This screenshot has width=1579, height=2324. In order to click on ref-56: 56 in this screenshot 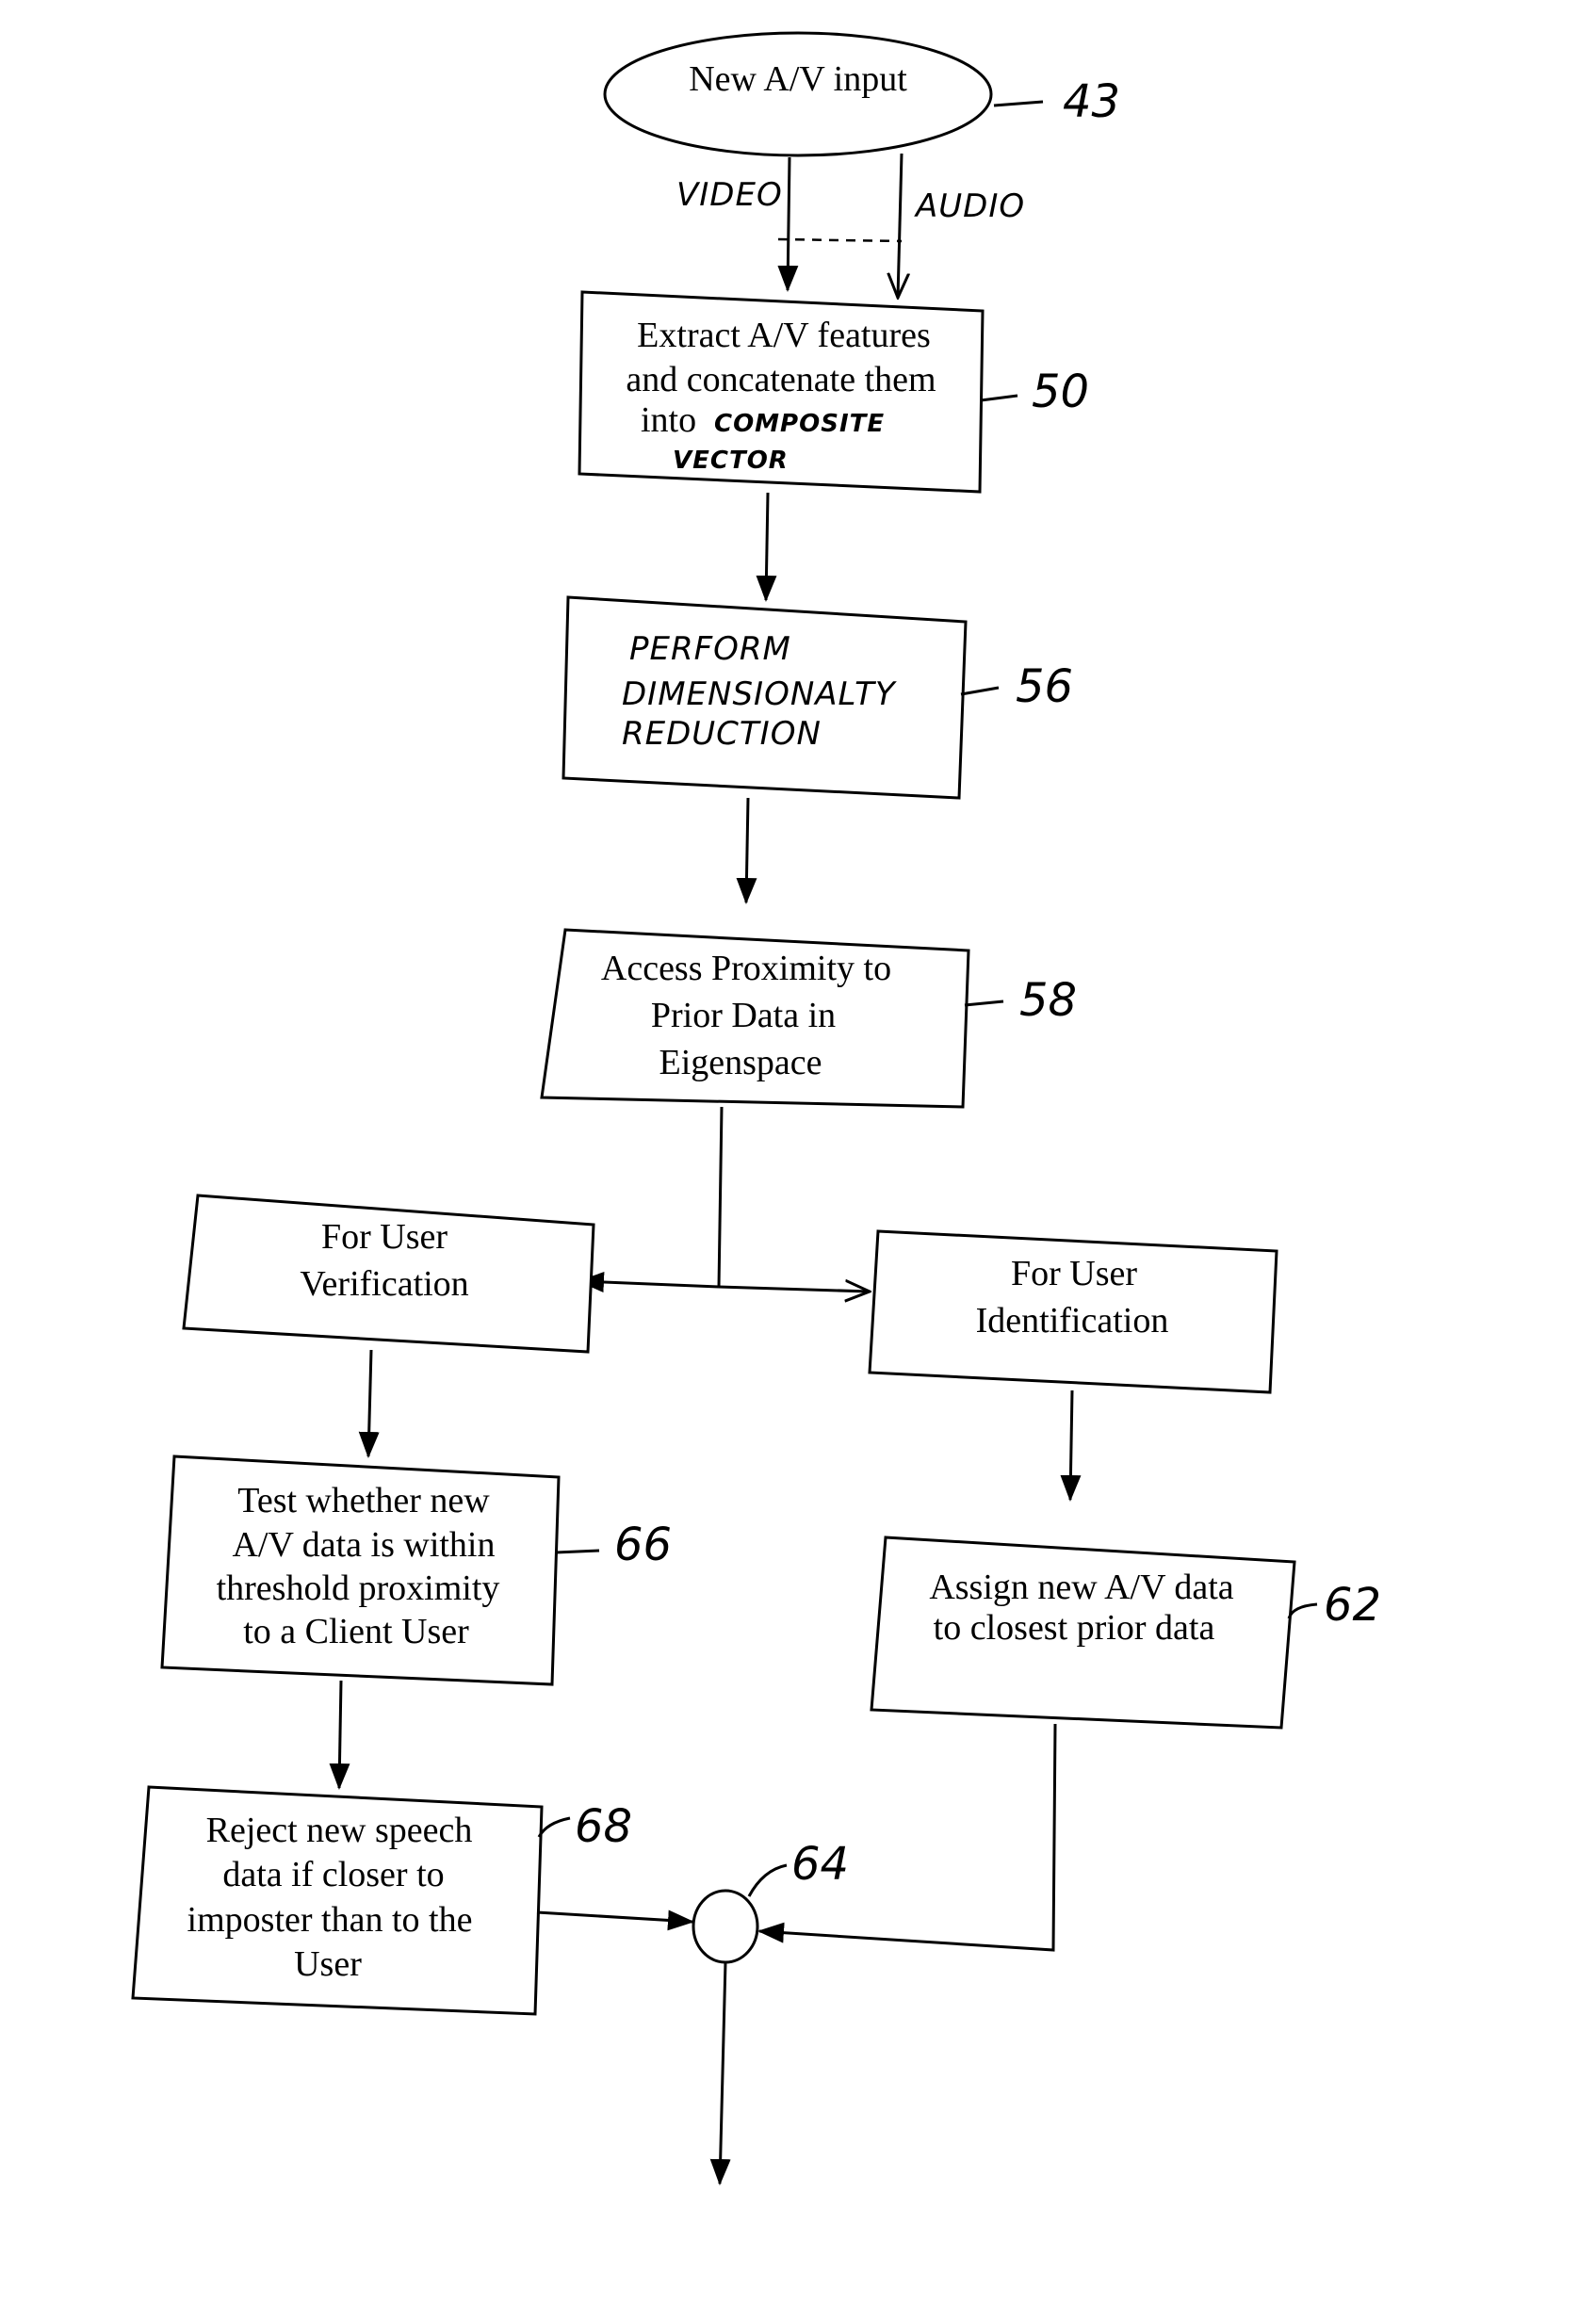, I will do `click(1044, 686)`.